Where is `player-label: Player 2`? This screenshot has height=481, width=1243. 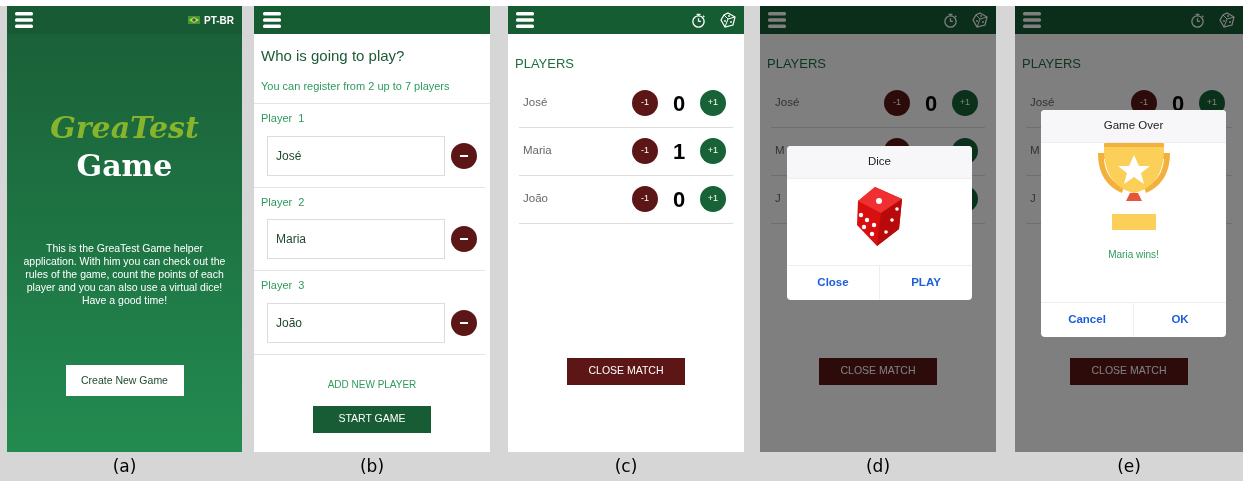
player-label: Player 2 is located at coordinates (283, 202).